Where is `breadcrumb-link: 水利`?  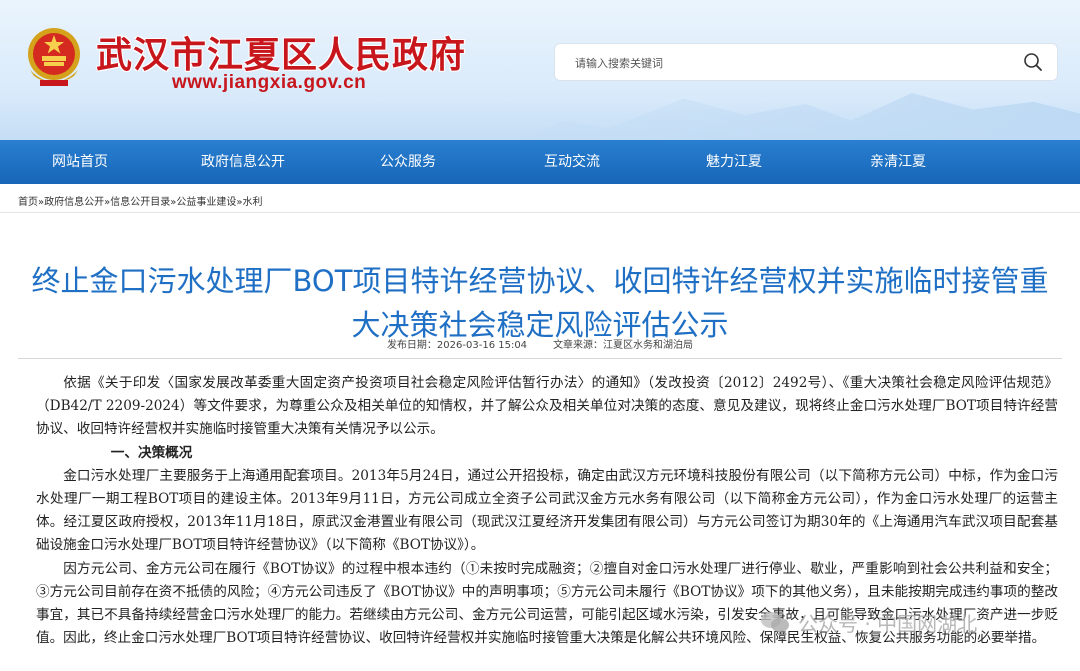
breadcrumb-link: 水利 is located at coordinates (253, 202).